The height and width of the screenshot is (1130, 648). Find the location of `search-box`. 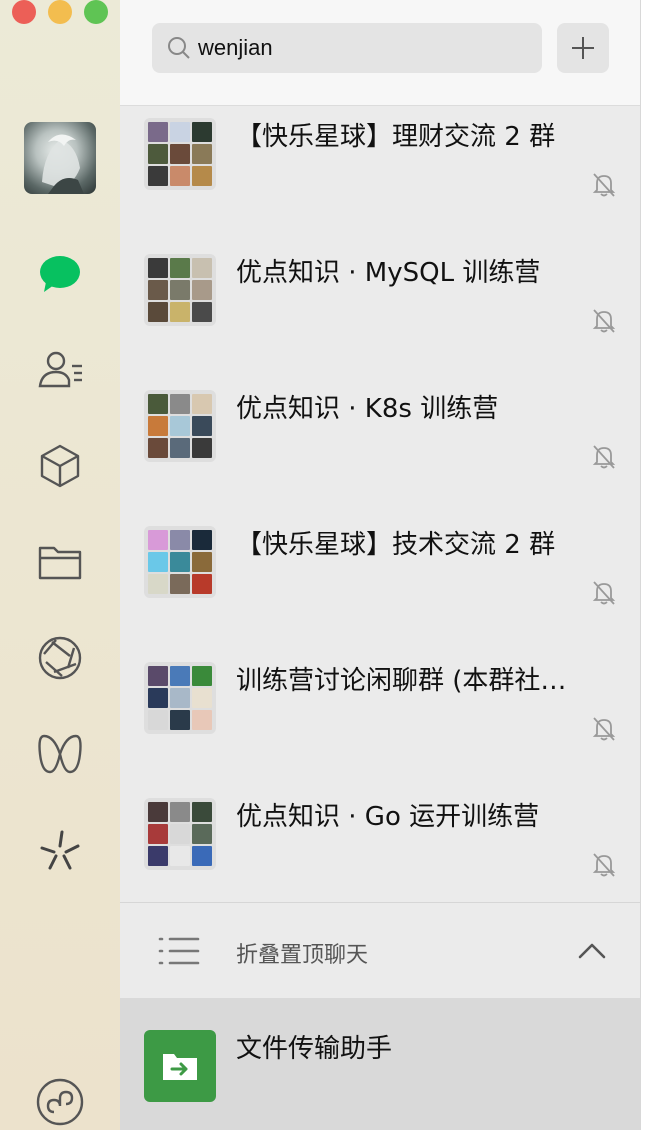

search-box is located at coordinates (347, 48).